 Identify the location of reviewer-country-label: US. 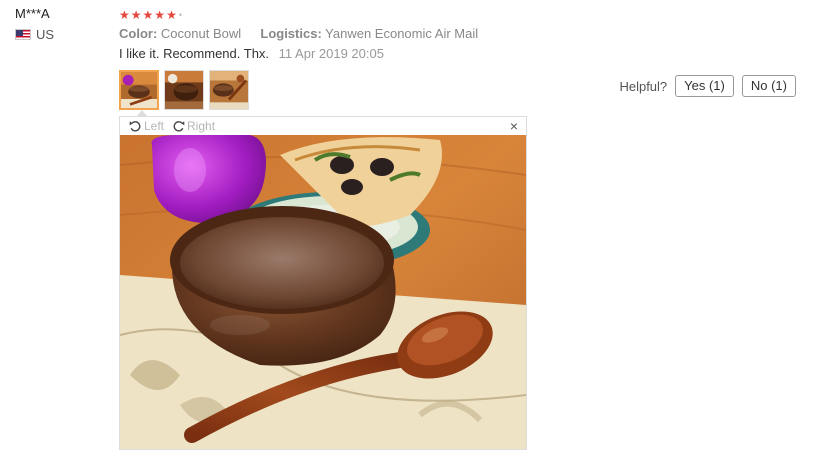
(45, 34).